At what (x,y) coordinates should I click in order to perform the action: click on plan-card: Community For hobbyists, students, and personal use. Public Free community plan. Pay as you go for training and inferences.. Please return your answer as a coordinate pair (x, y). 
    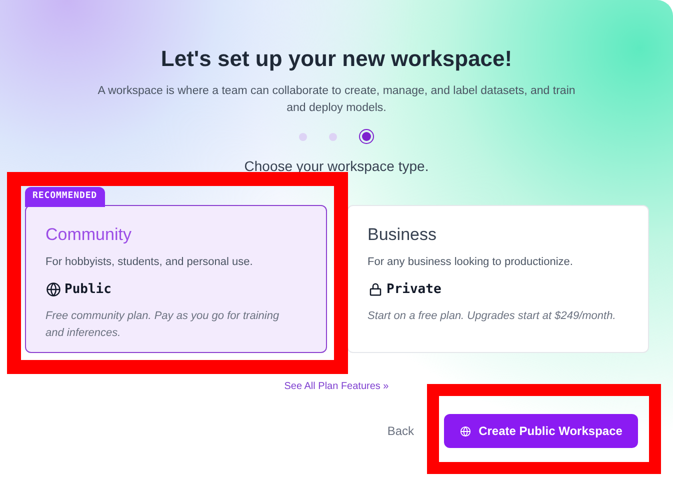
    Looking at the image, I should click on (175, 279).